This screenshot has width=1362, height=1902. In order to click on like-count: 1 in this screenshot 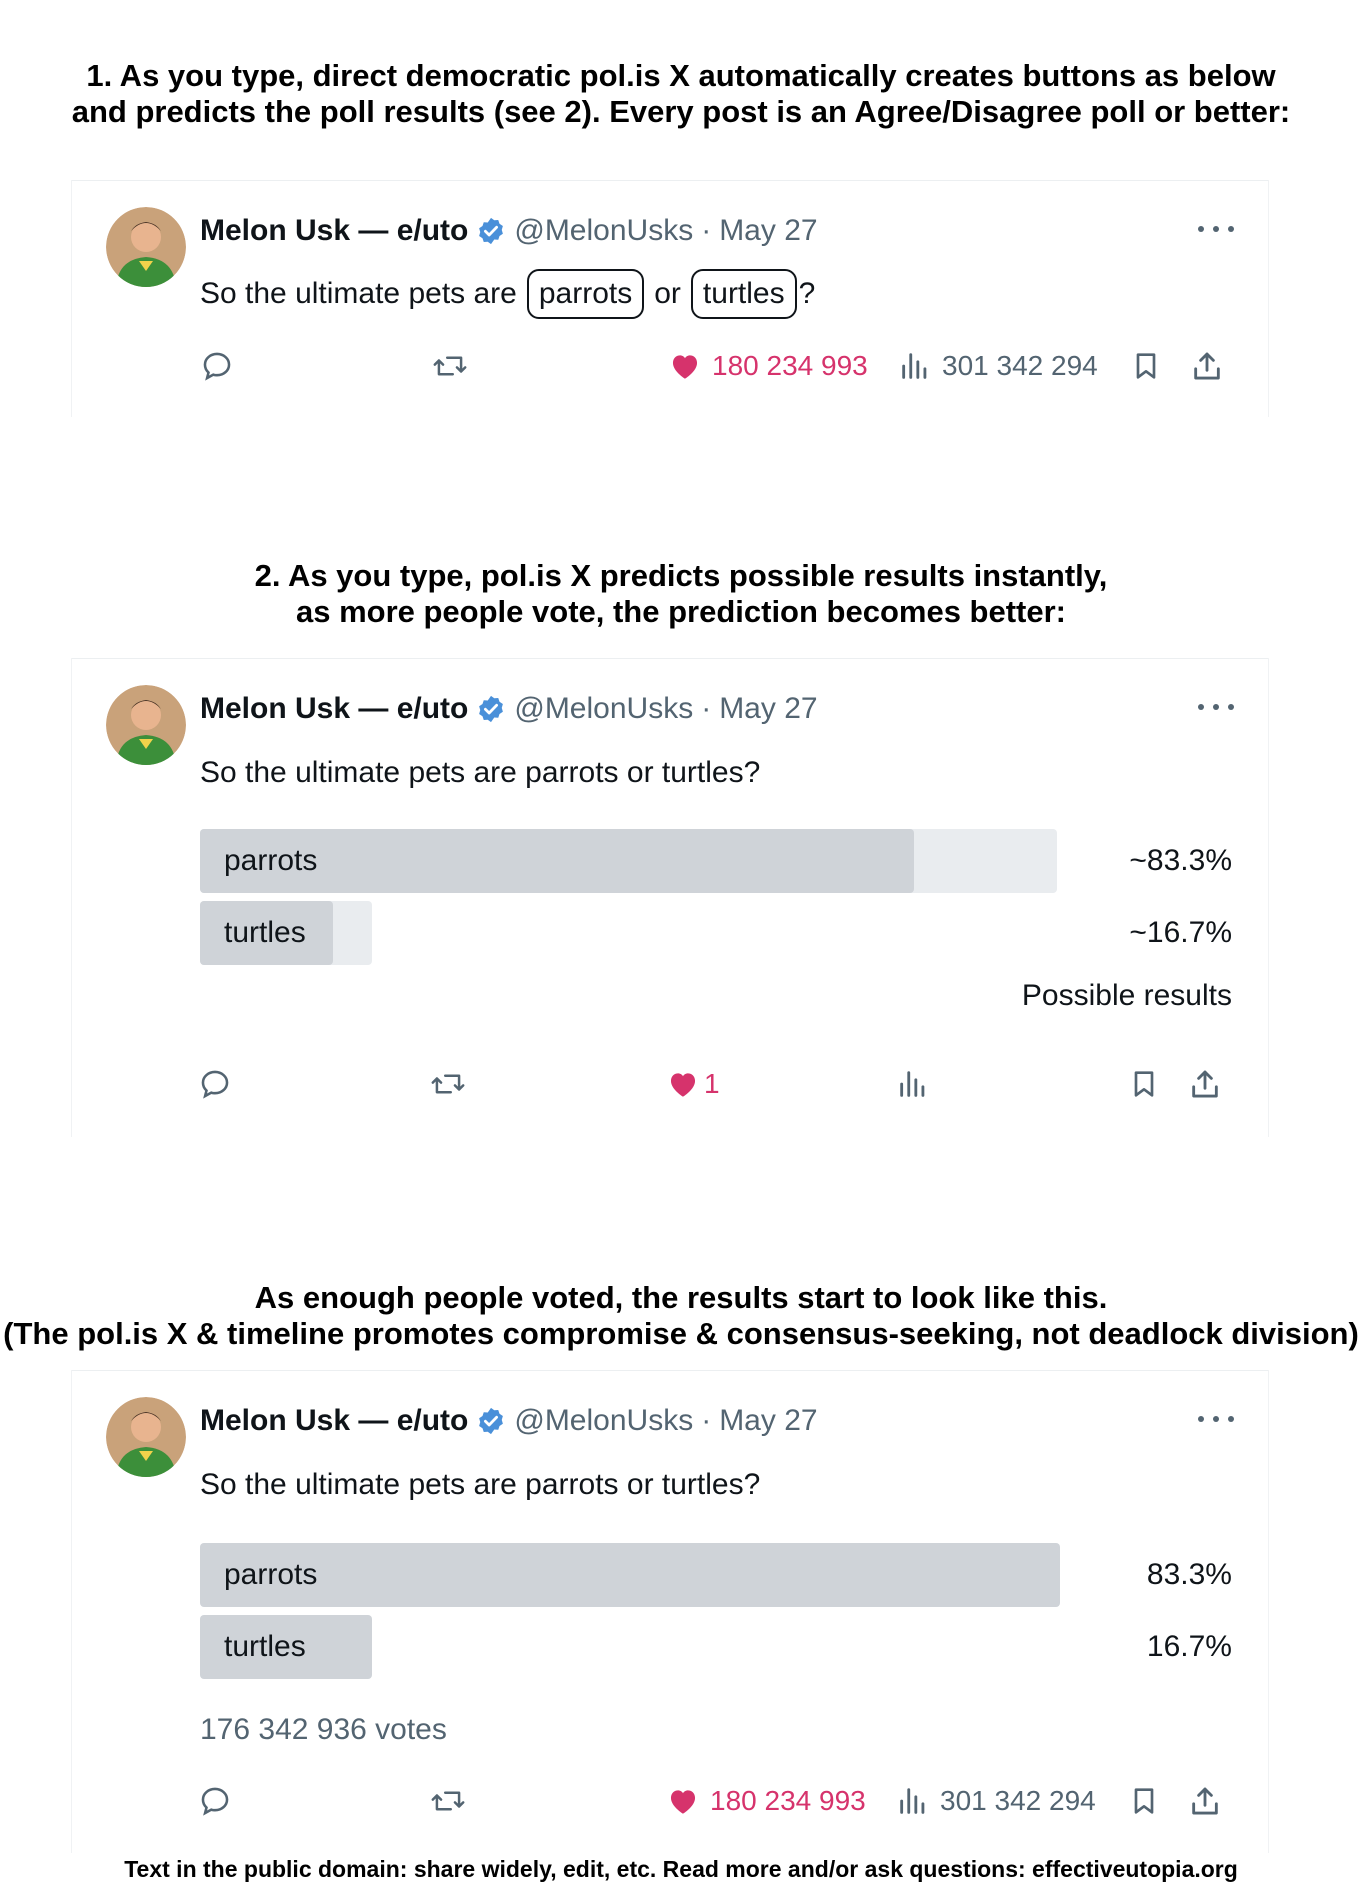, I will do `click(712, 1083)`.